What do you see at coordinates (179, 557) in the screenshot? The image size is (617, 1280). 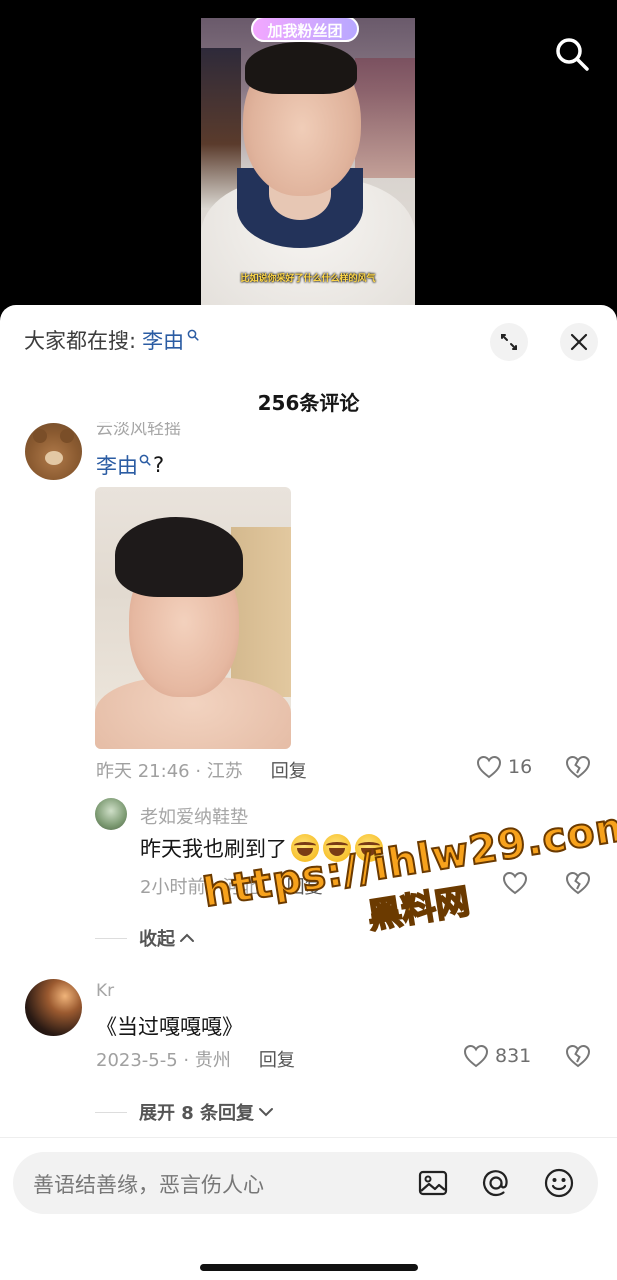 I see `image-person-hair` at bounding box center [179, 557].